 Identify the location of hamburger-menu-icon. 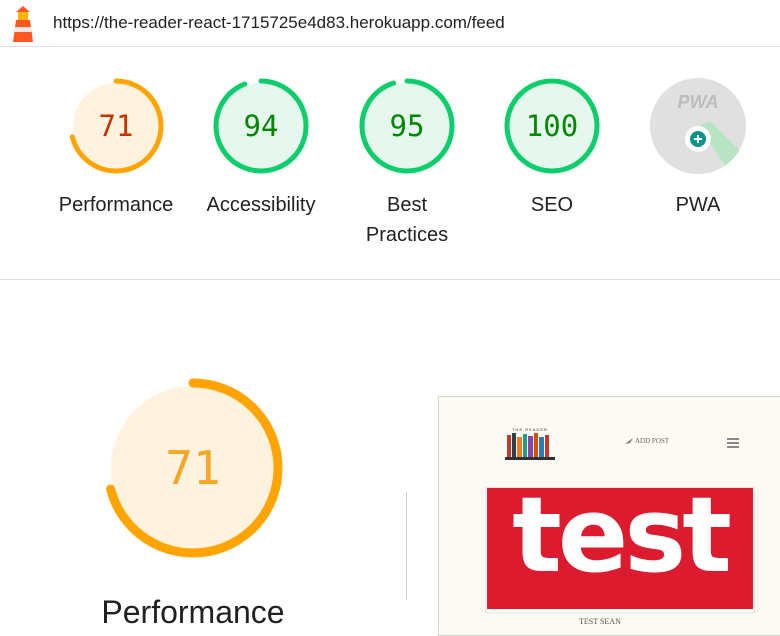
(733, 443).